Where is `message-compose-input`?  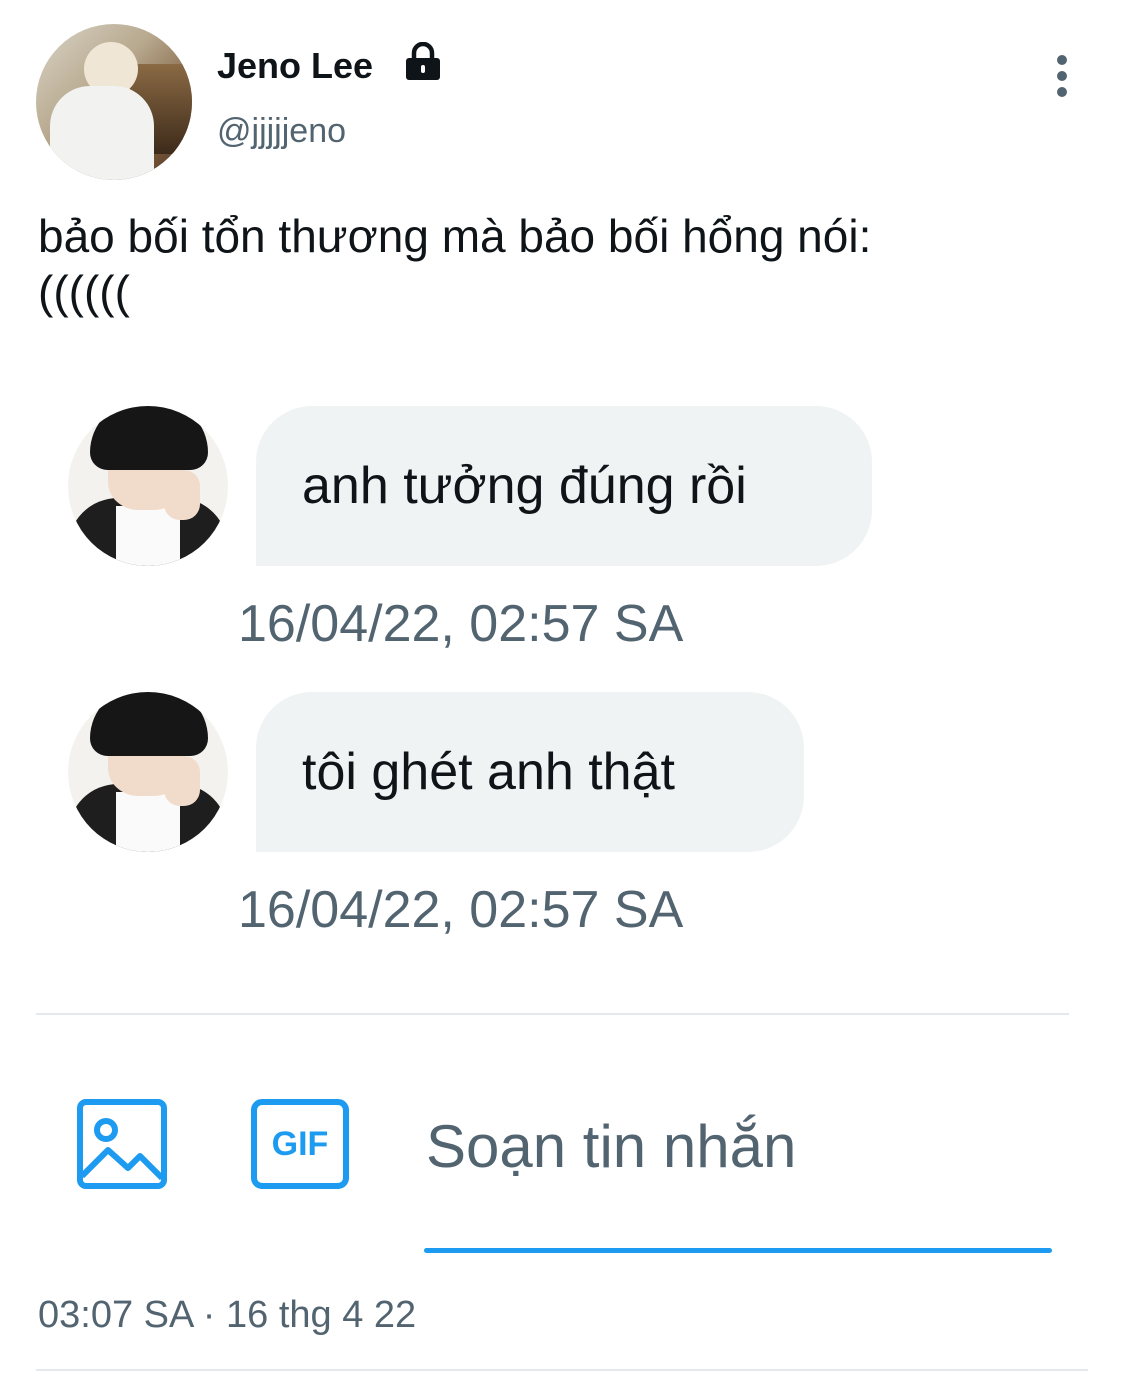
message-compose-input is located at coordinates (741, 1146).